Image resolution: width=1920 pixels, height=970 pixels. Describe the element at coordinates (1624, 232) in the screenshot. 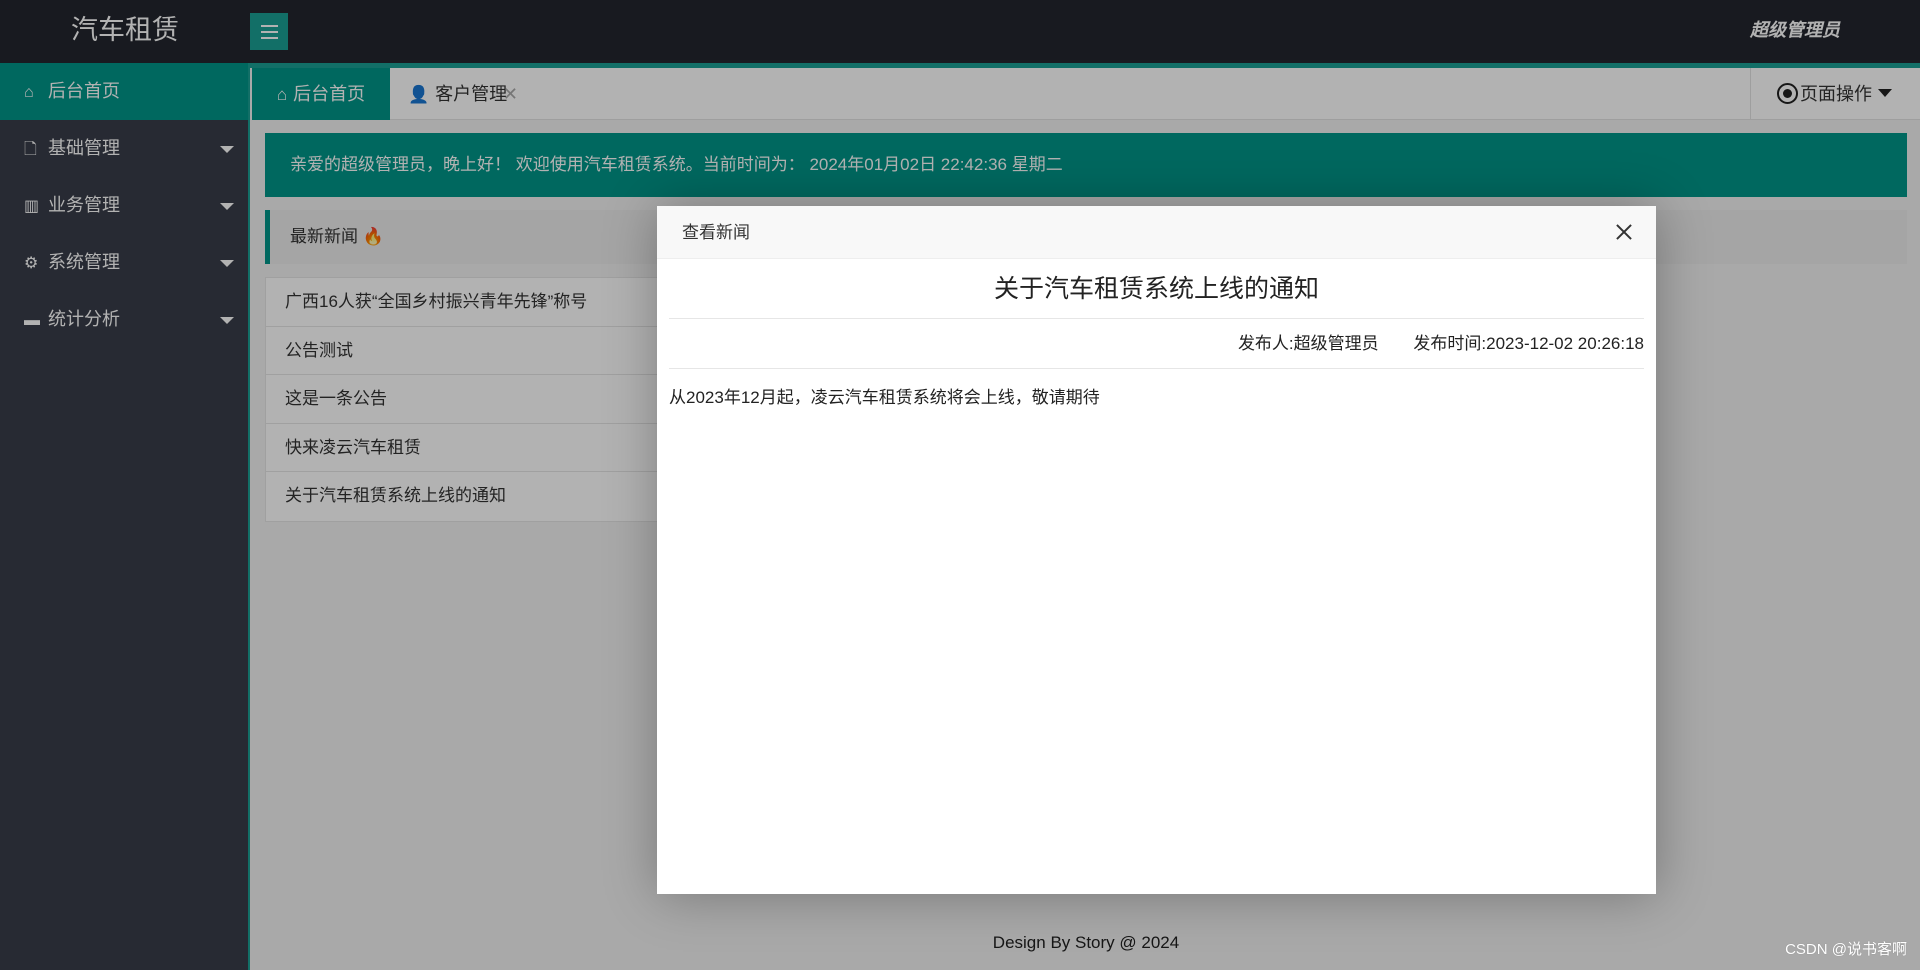

I see `close-icon` at that location.